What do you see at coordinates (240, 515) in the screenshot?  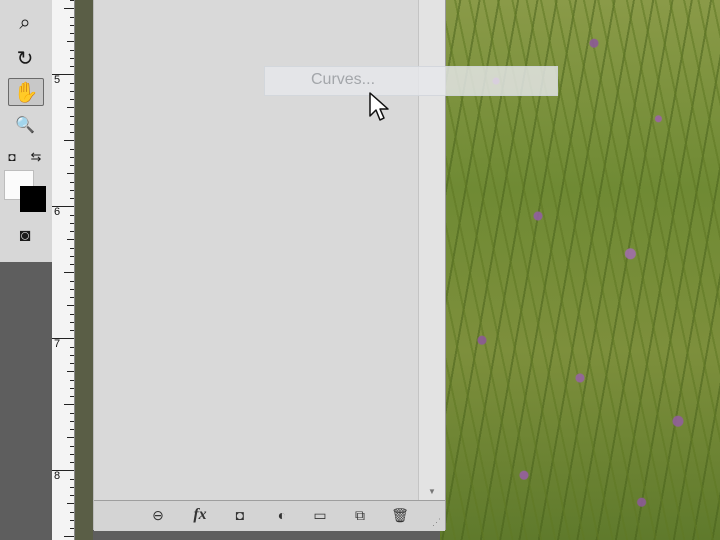 I see `layer-mask-icon: ◘` at bounding box center [240, 515].